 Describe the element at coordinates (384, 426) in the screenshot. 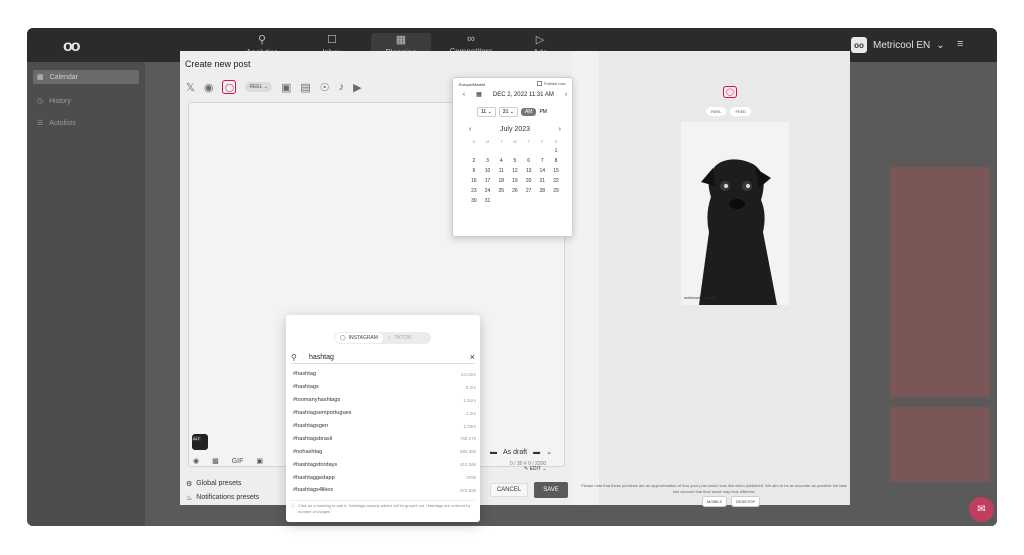

I see `hashtag-row: #hashtagsgen 1.03m` at that location.